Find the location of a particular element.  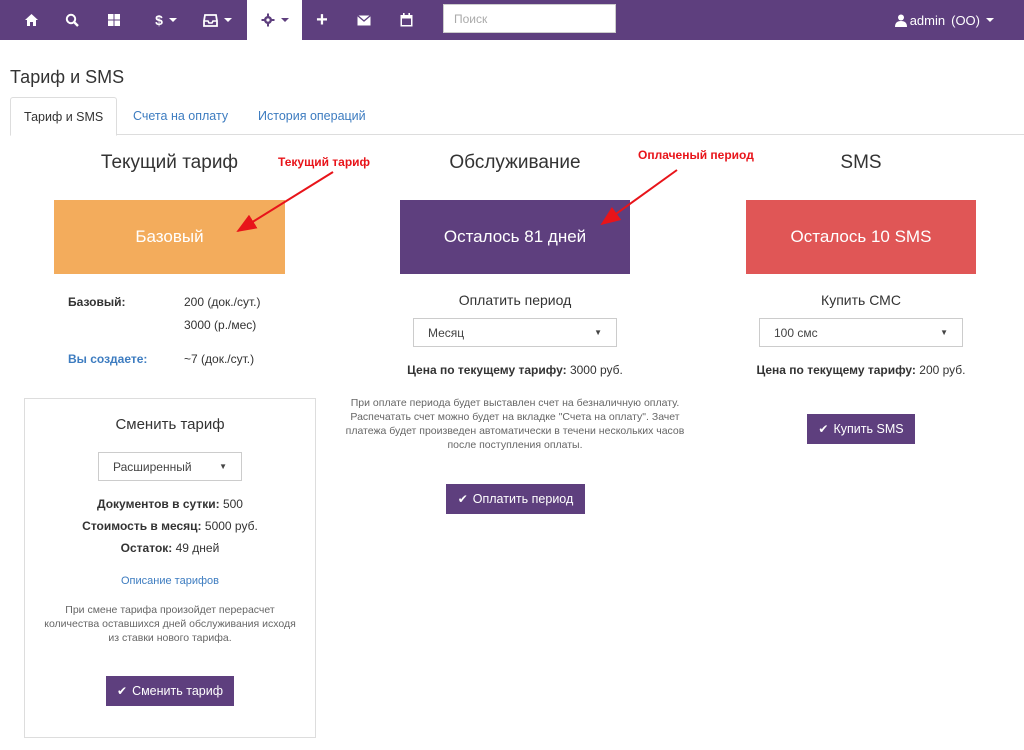

tariff-arrow is located at coordinates (285, 202).